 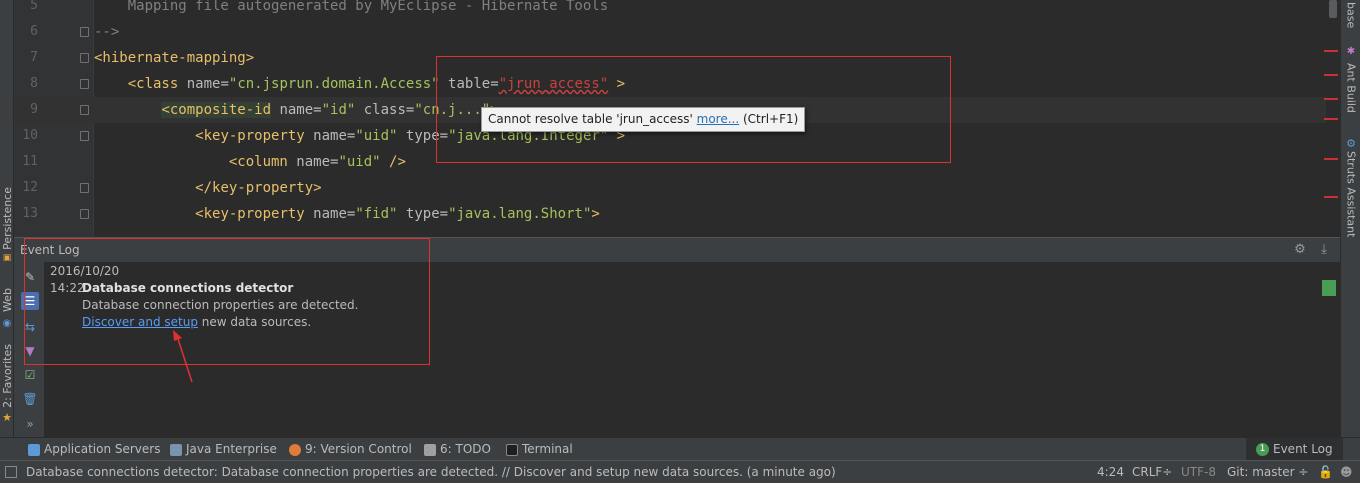 What do you see at coordinates (7, 258) in the screenshot?
I see `persistence-icon: ▣` at bounding box center [7, 258].